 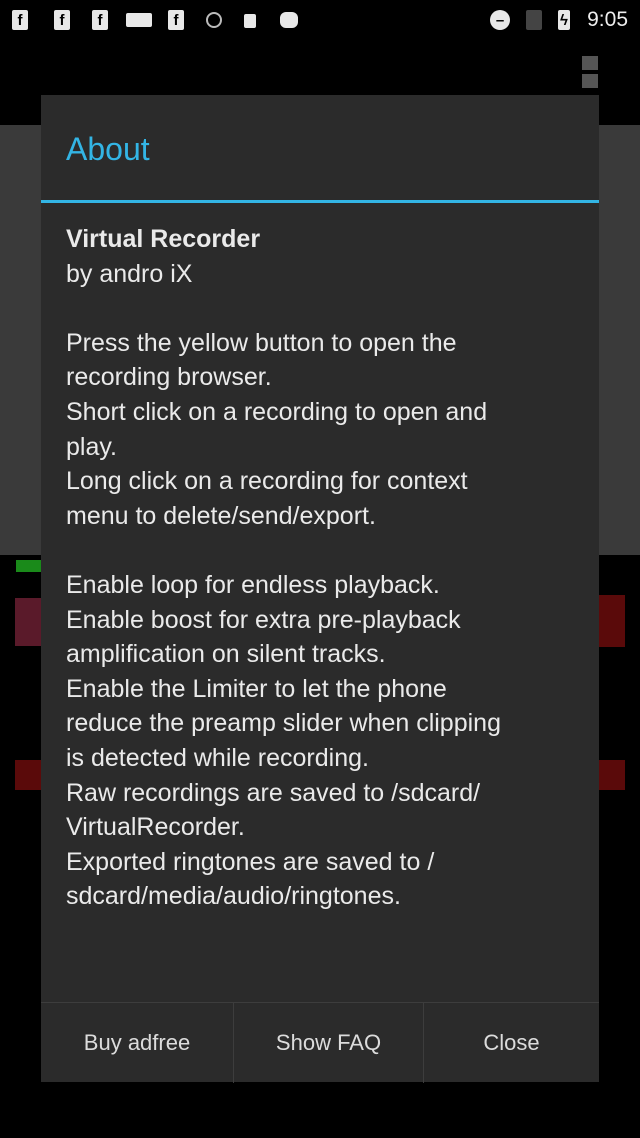 What do you see at coordinates (619, 340) in the screenshot?
I see `background-panel-right` at bounding box center [619, 340].